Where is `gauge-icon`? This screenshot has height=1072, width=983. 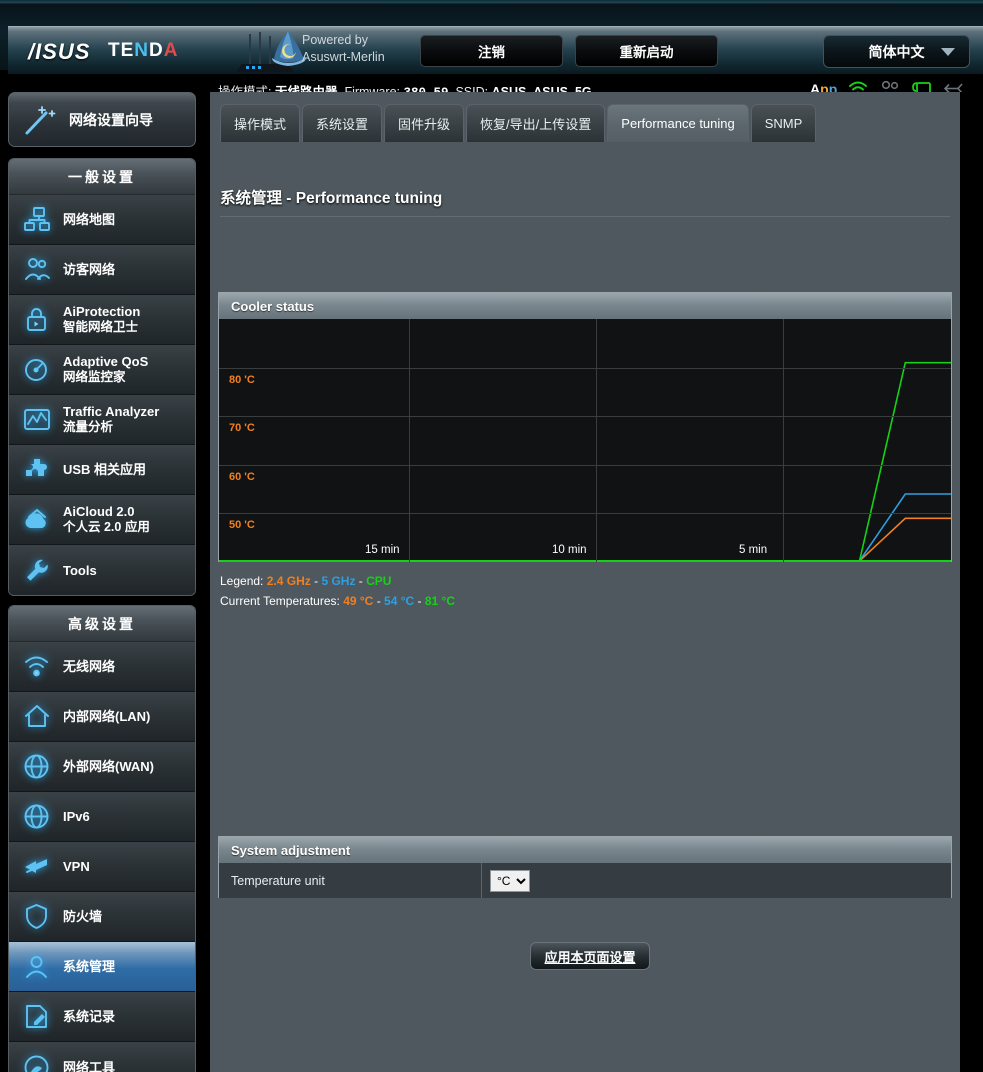 gauge-icon is located at coordinates (35, 370).